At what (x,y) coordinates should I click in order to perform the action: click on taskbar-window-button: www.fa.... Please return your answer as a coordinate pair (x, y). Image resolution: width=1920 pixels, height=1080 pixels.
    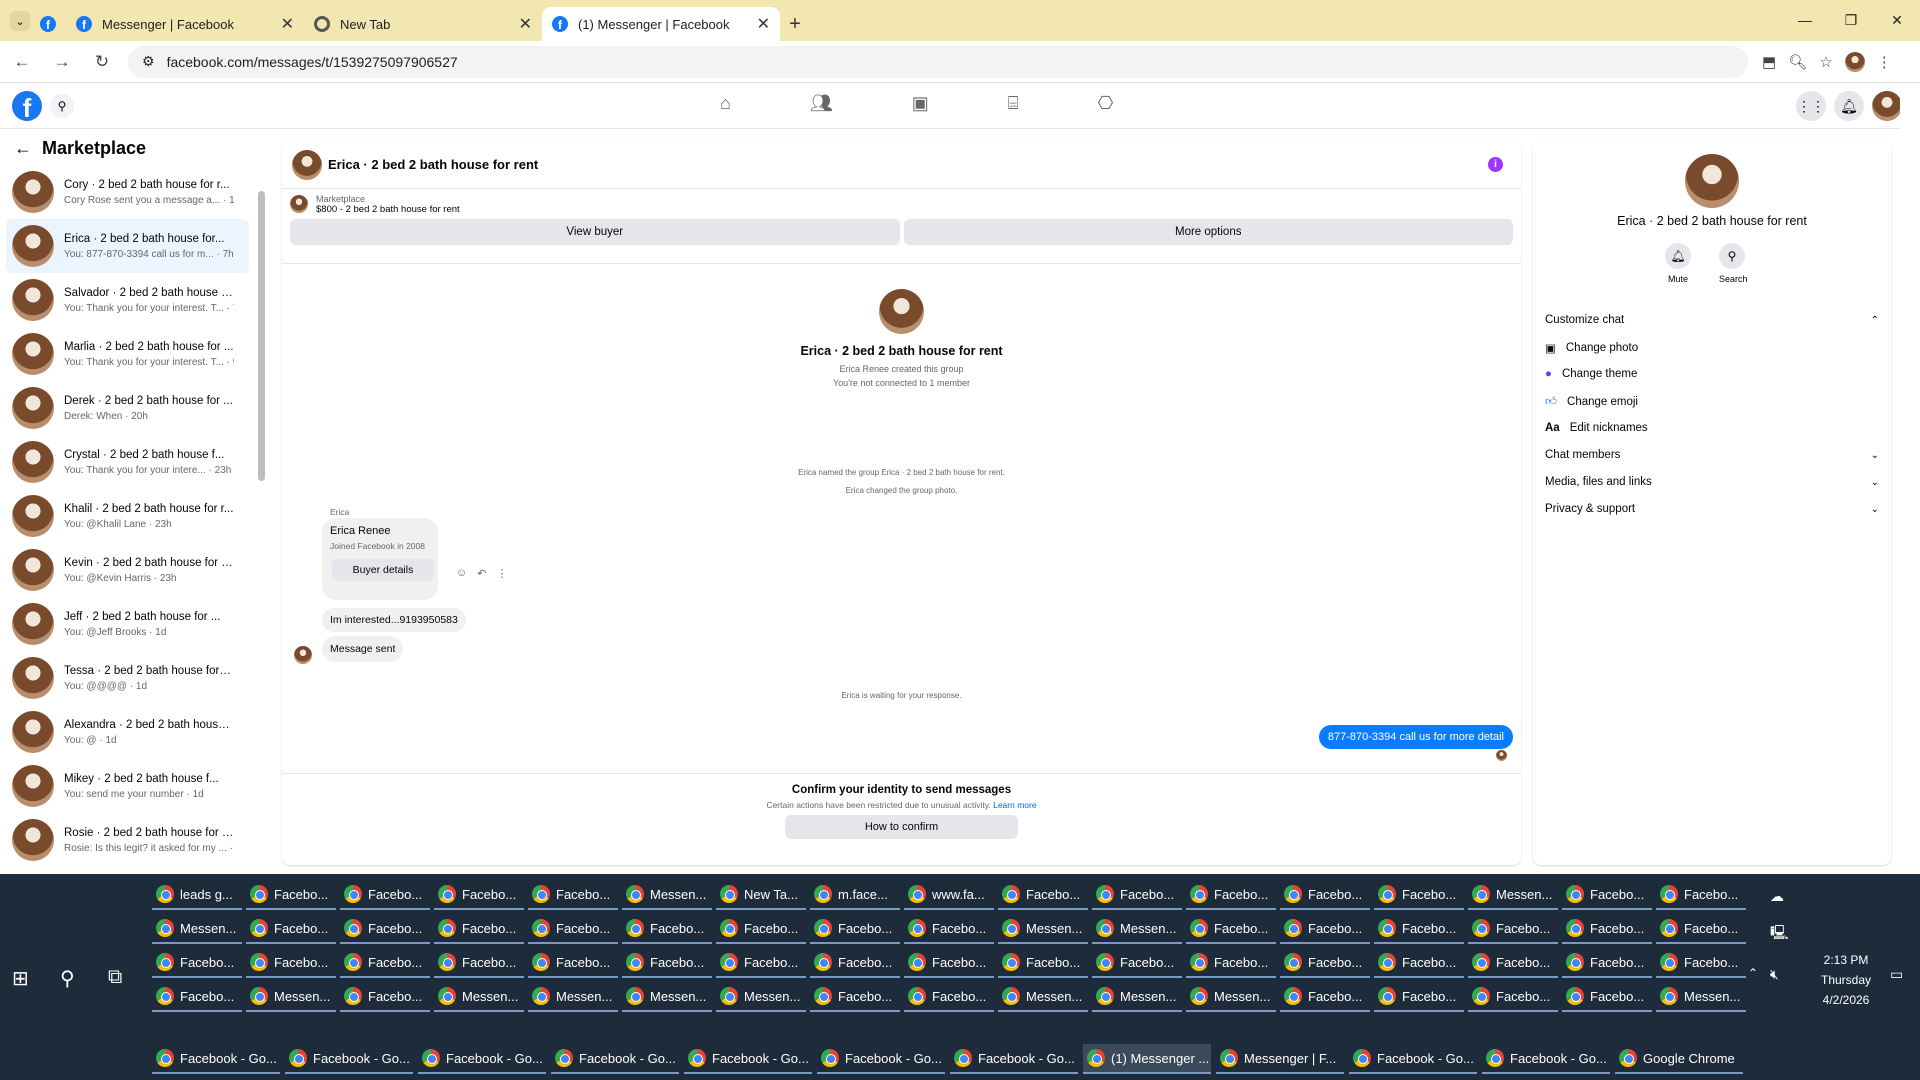
    Looking at the image, I should click on (949, 895).